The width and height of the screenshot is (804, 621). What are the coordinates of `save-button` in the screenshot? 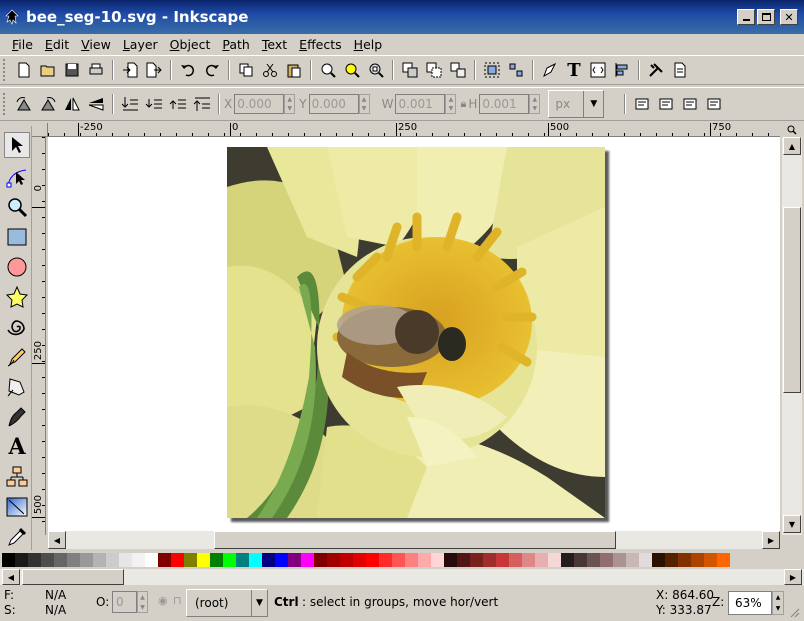 It's located at (72, 70).